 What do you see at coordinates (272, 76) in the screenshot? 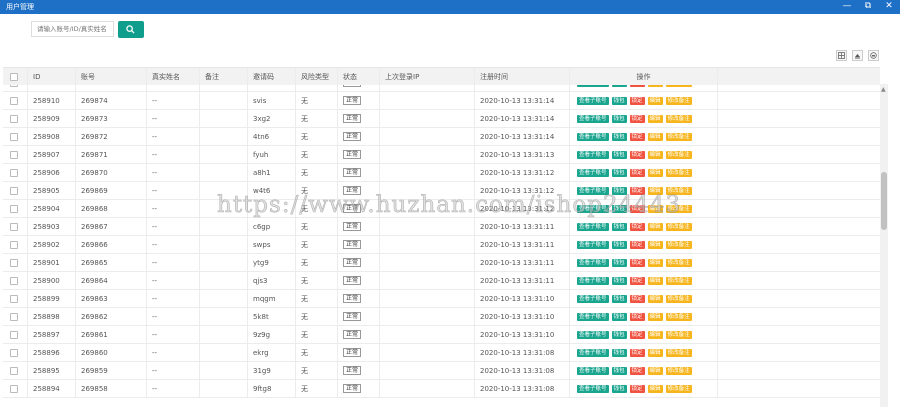
I see `column-header: 邀请码` at bounding box center [272, 76].